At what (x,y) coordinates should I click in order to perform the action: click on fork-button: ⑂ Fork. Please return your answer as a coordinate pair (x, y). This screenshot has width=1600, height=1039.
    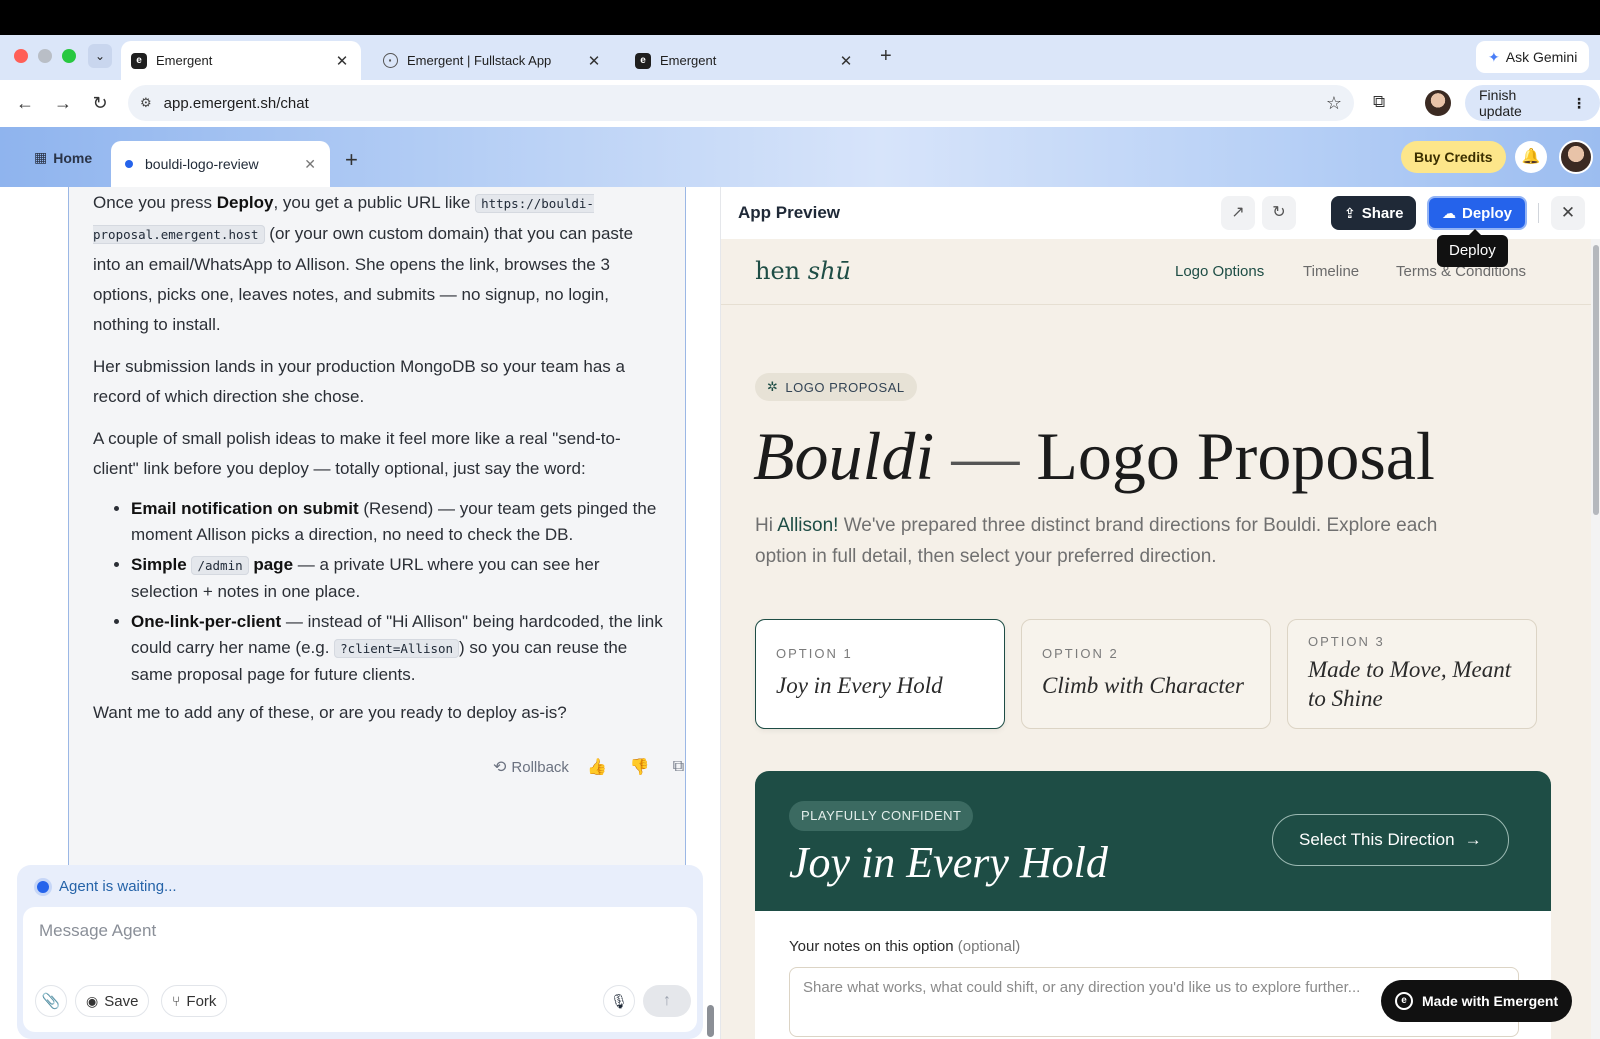
    Looking at the image, I should click on (194, 1001).